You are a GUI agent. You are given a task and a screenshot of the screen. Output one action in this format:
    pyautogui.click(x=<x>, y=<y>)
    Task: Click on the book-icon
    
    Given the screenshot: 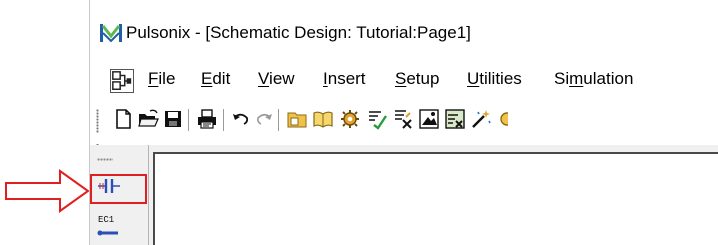 What is the action you would take?
    pyautogui.click(x=323, y=119)
    